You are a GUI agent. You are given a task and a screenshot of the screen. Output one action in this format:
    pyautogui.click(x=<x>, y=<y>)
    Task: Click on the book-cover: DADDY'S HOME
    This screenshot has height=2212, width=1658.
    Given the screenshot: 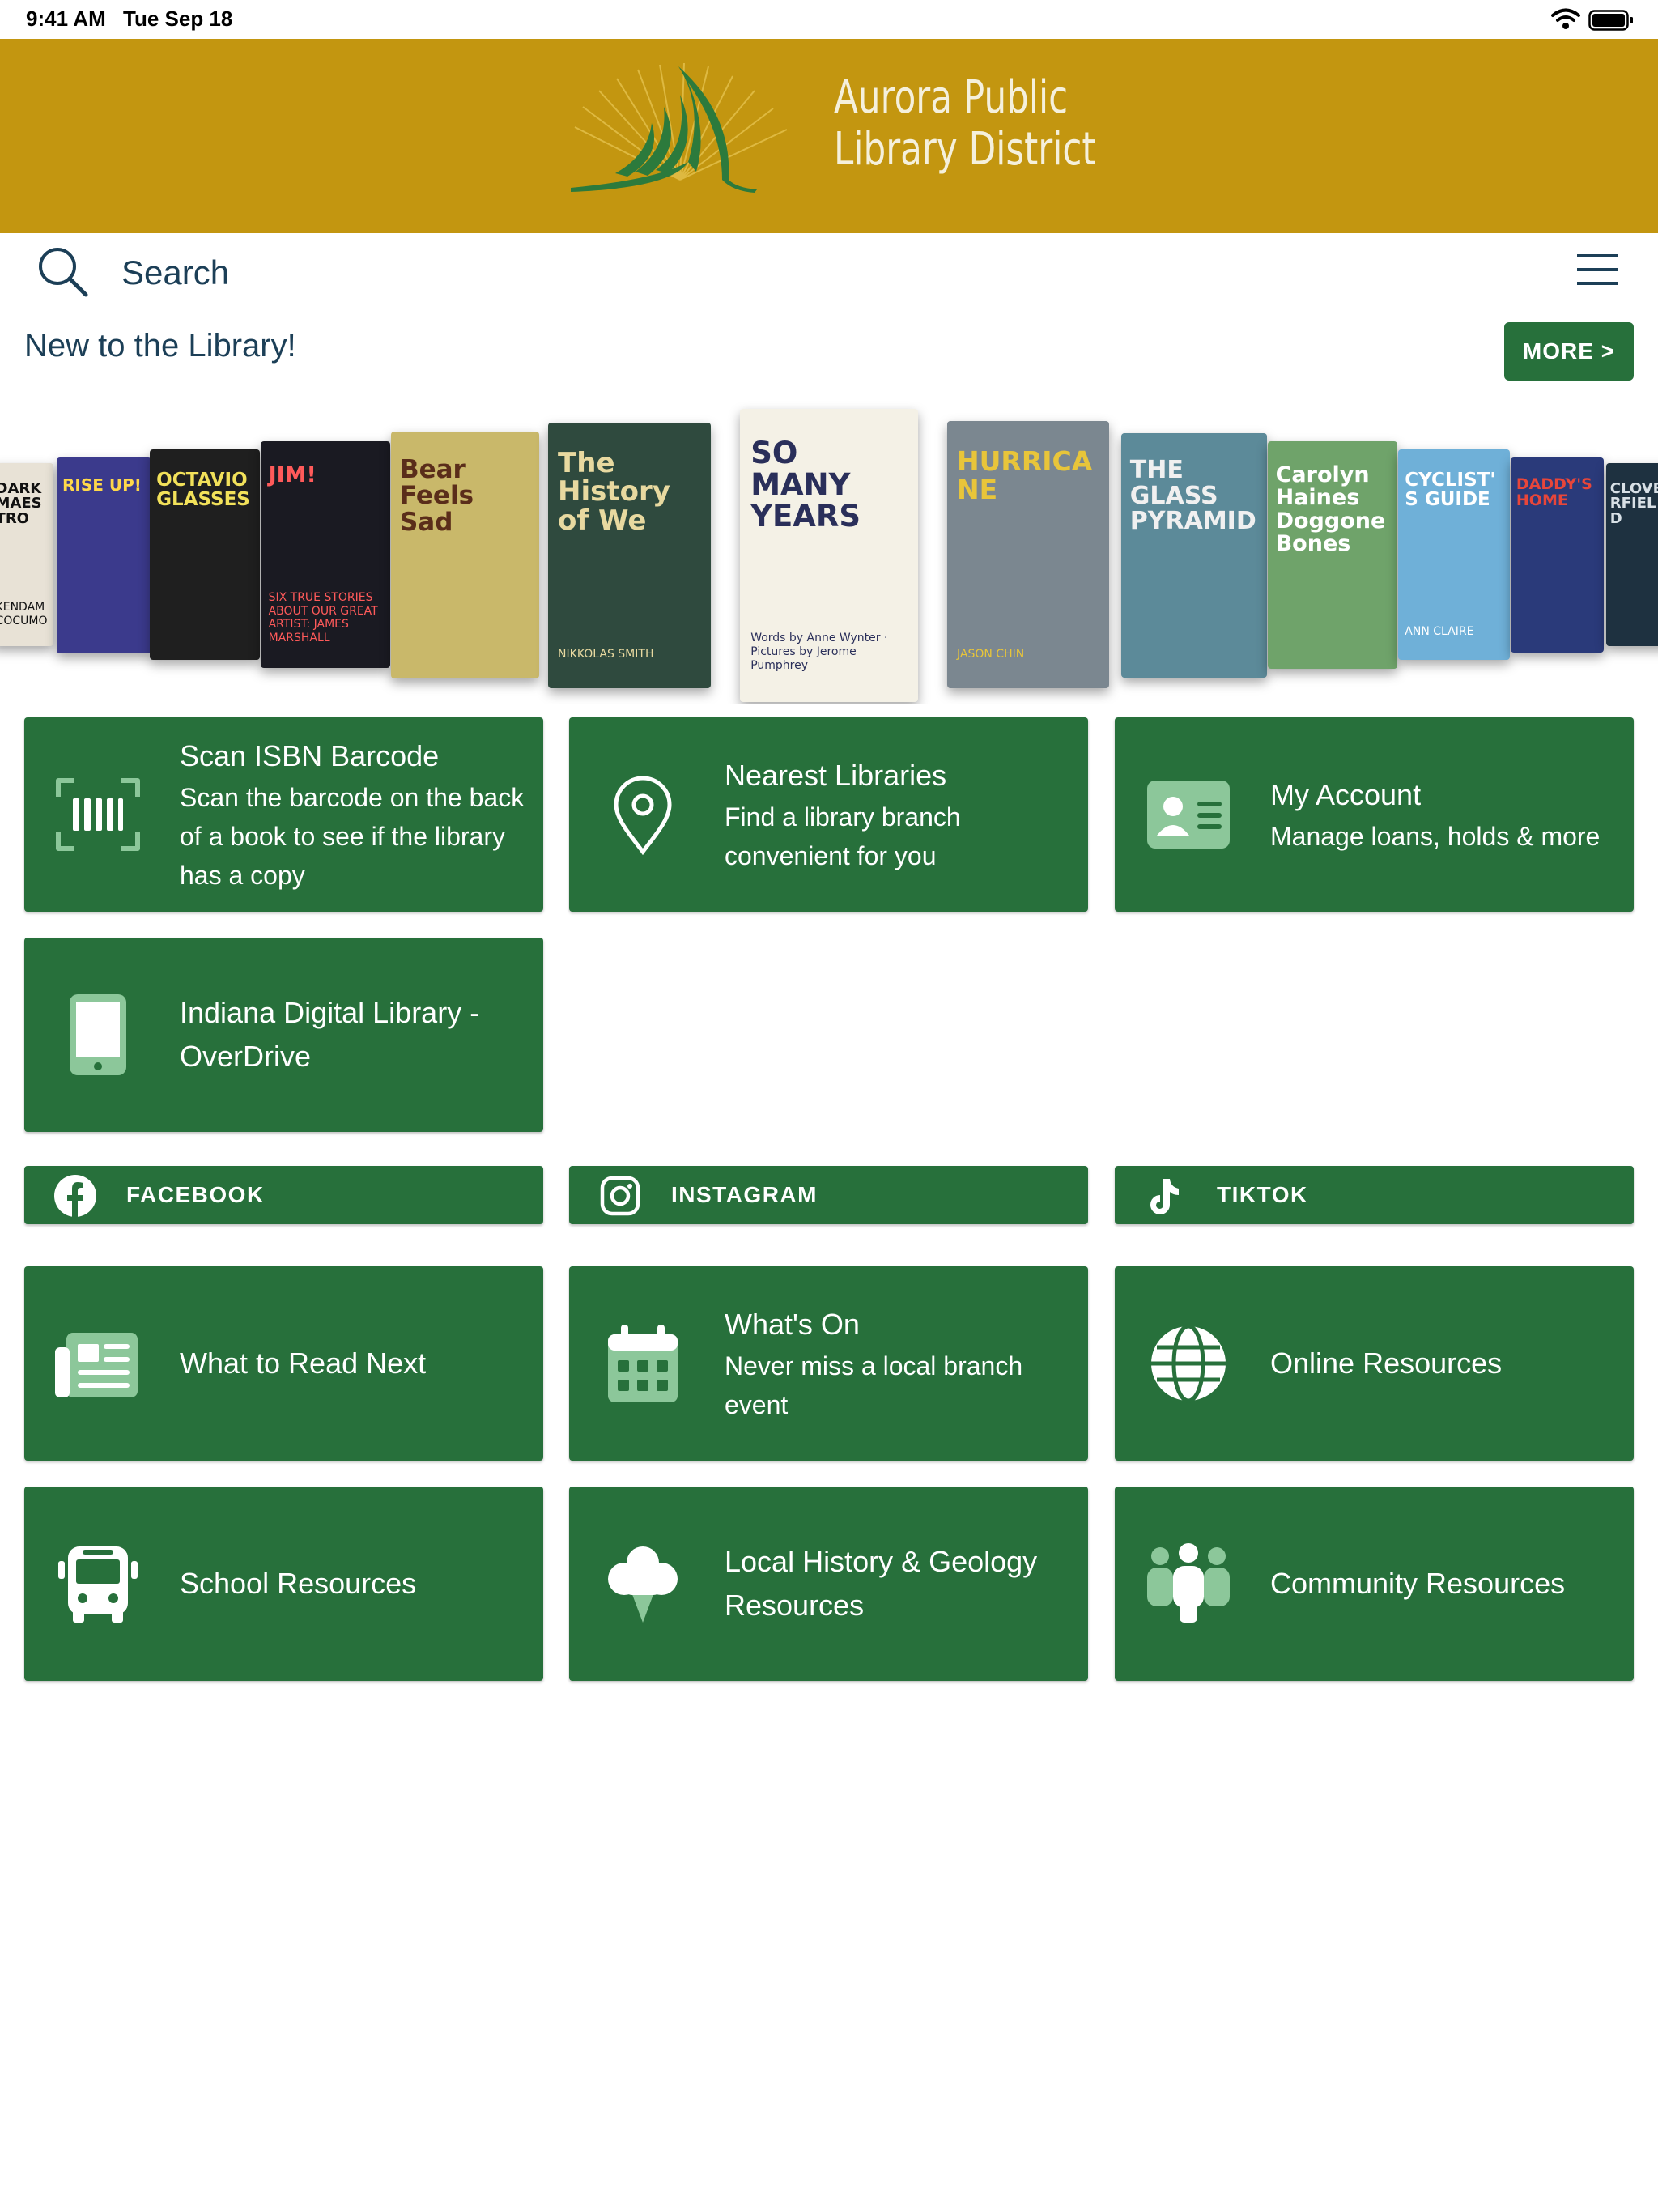 What is the action you would take?
    pyautogui.click(x=1557, y=555)
    